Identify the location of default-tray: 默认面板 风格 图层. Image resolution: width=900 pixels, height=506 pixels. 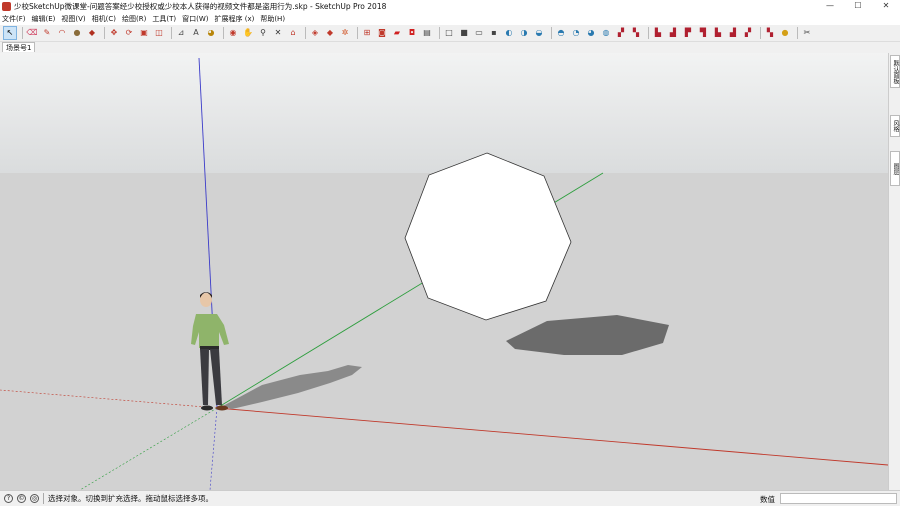
(894, 271).